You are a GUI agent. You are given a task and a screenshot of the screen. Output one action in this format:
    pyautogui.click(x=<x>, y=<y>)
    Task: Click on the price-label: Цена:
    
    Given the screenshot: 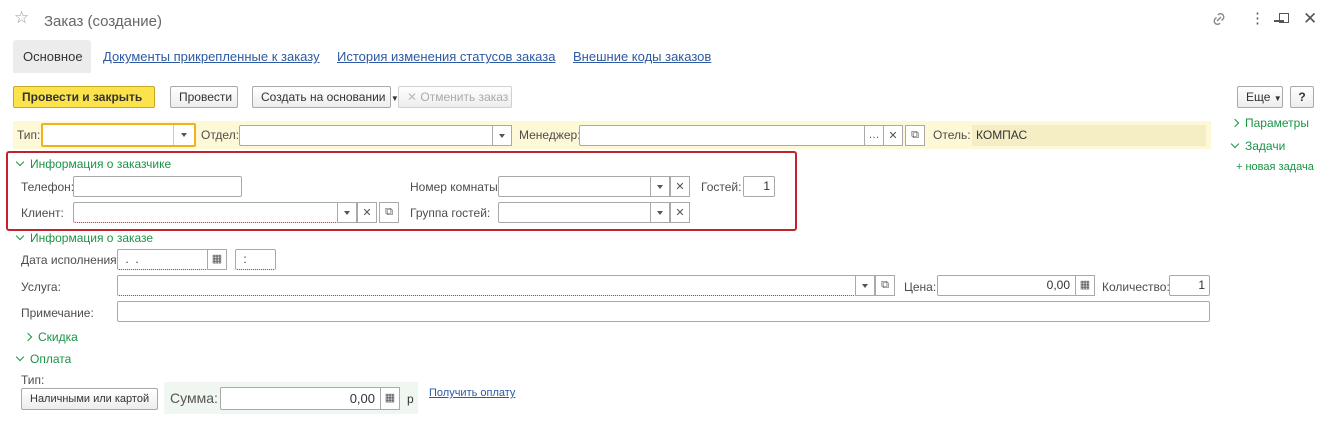 What is the action you would take?
    pyautogui.click(x=920, y=287)
    